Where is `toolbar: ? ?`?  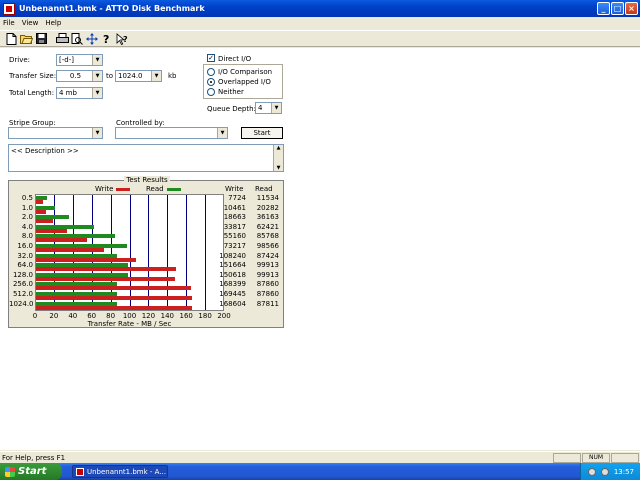 toolbar: ? ? is located at coordinates (320, 38).